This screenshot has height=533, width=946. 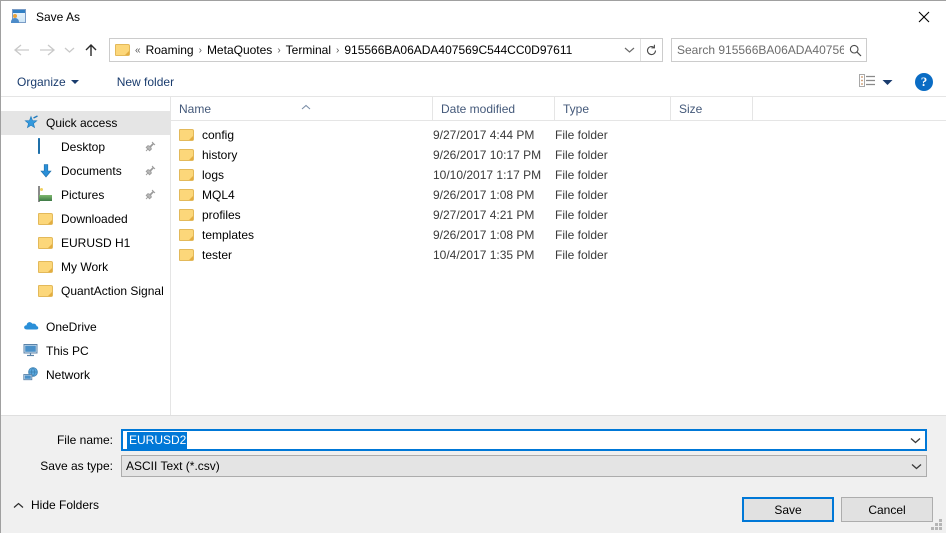 What do you see at coordinates (651, 50) in the screenshot?
I see `refresh-icon` at bounding box center [651, 50].